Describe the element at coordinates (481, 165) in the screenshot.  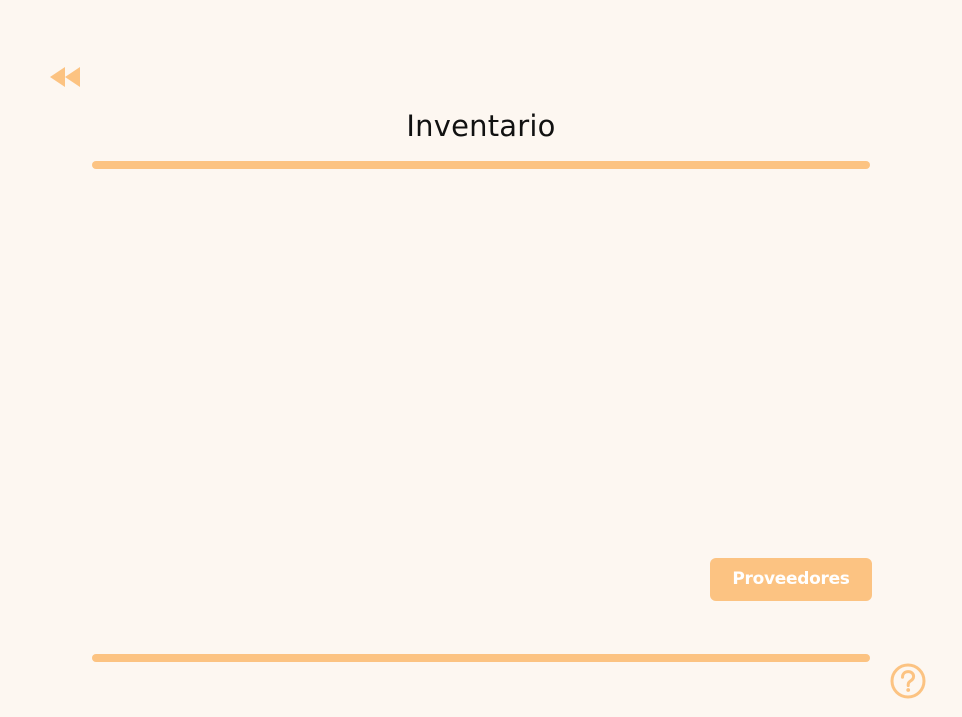
I see `header-divider` at that location.